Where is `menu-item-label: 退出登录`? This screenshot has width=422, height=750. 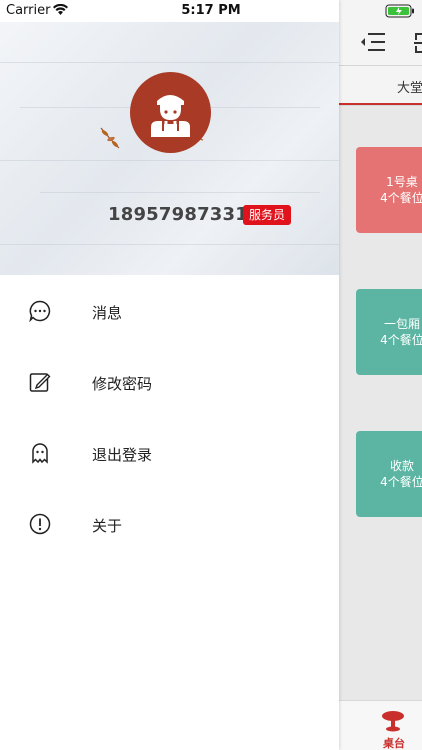 menu-item-label: 退出登录 is located at coordinates (122, 455).